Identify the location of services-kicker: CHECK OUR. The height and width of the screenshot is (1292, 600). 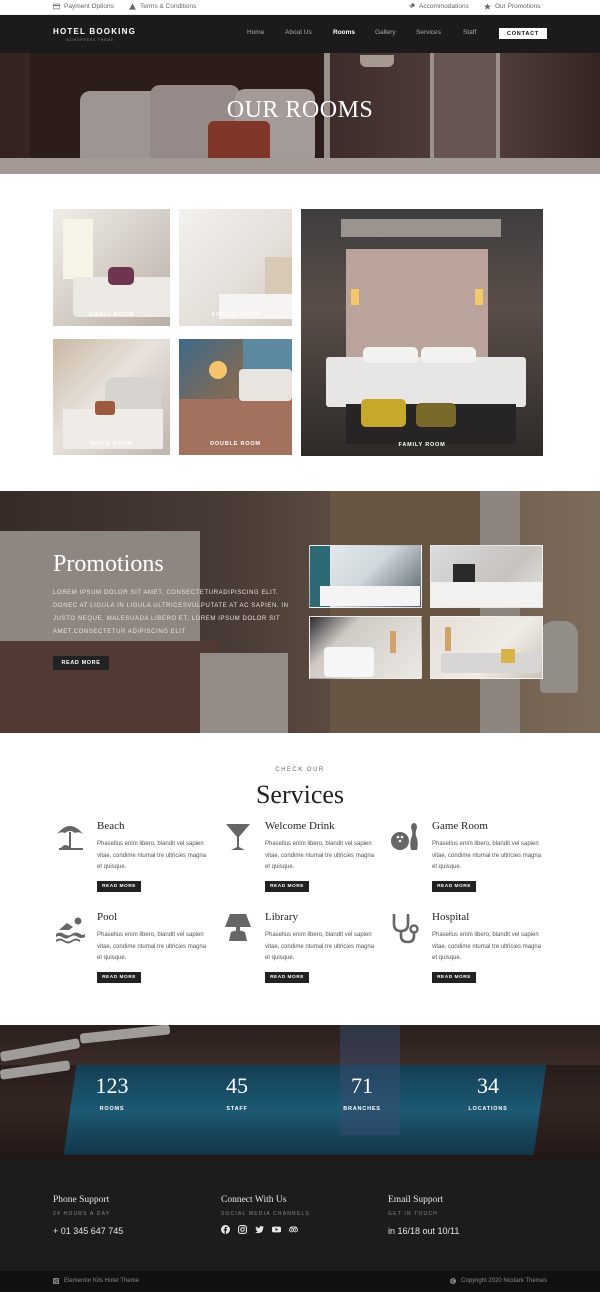
(300, 770).